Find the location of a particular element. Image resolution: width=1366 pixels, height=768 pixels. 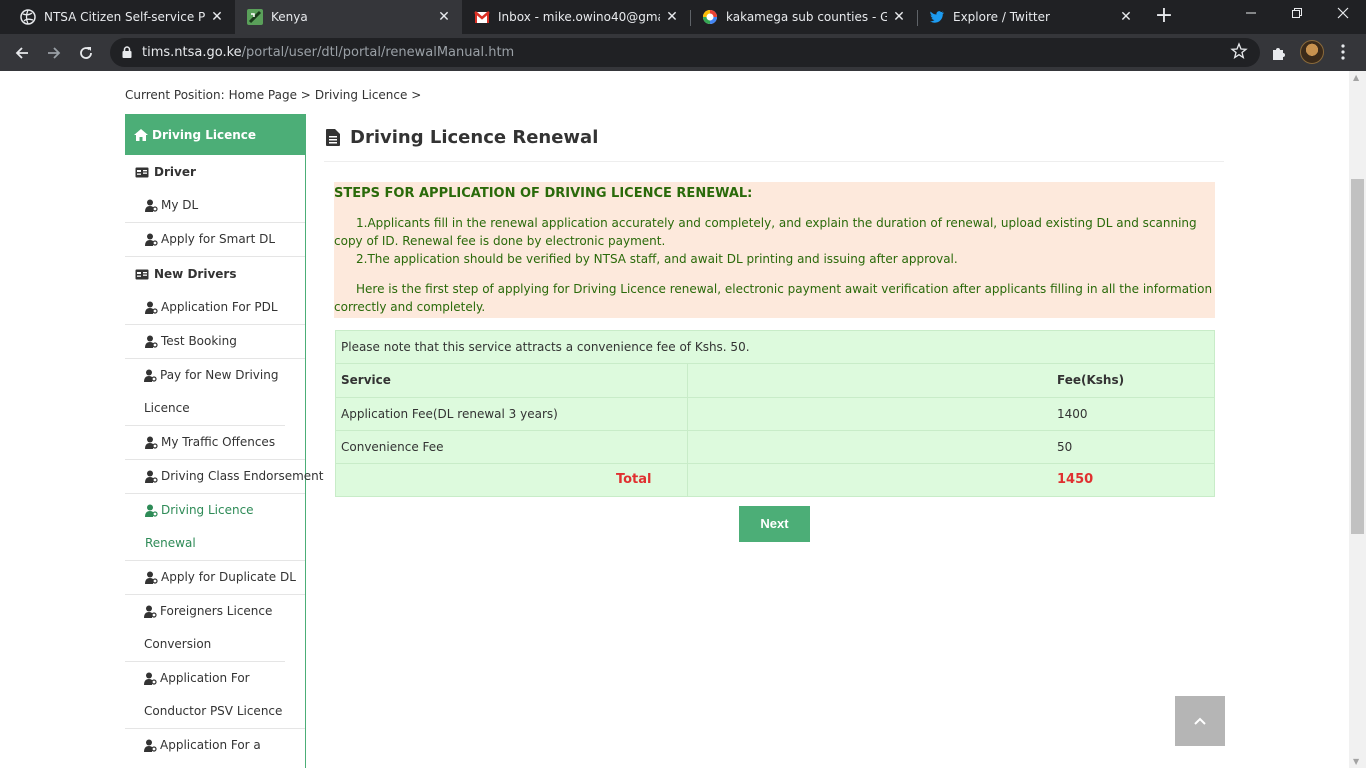

scroll-down-arrow: ▼ is located at coordinates (1356, 761).